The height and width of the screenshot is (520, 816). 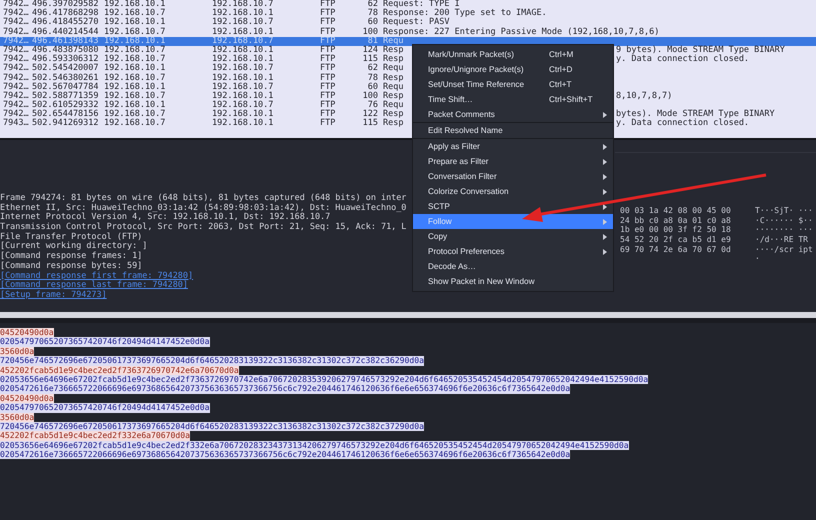 I want to click on menu-item: Time Shift… Ctrl+Shift+T, so click(x=513, y=99).